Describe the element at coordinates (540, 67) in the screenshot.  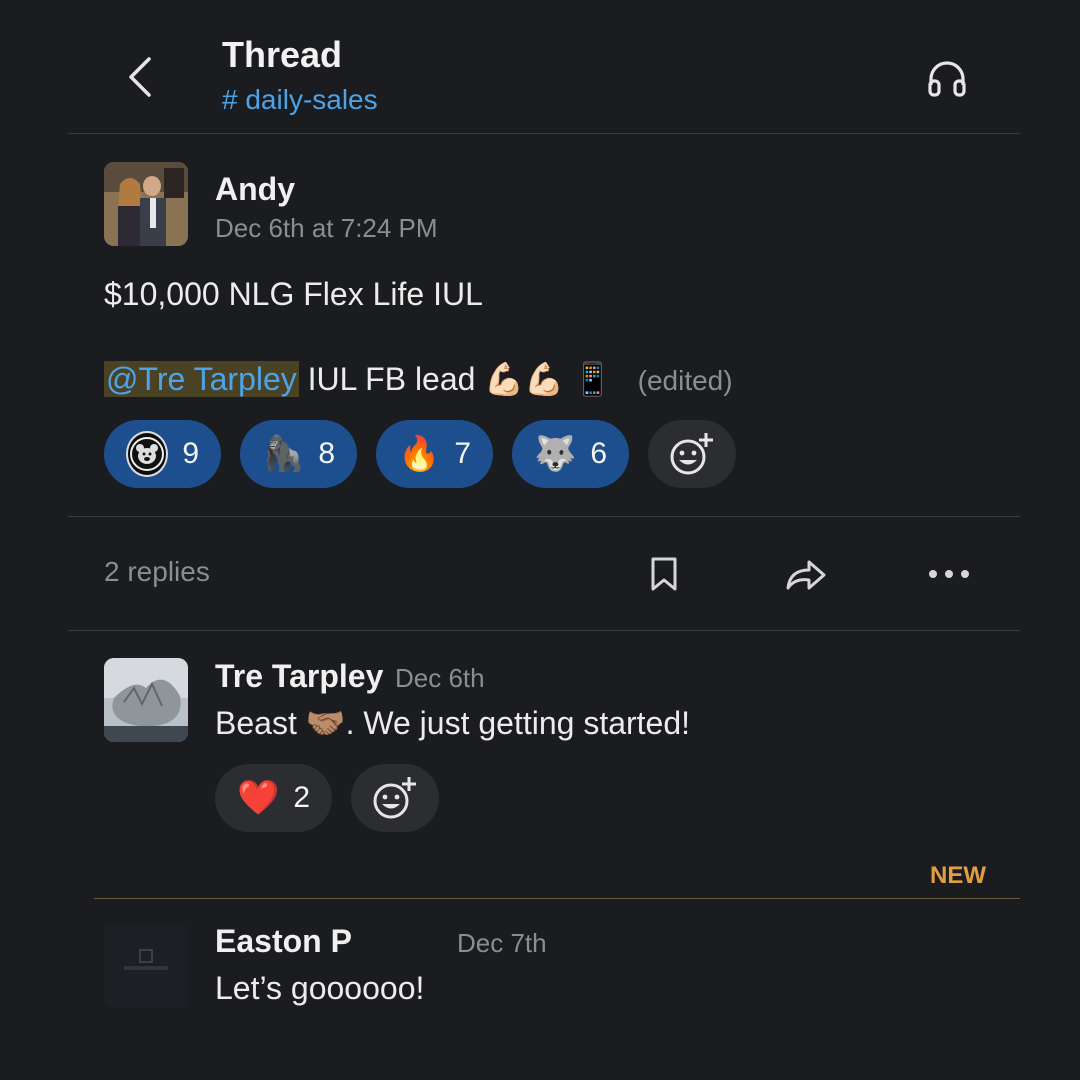
I see `thread-header: Thread # daily-sales` at that location.